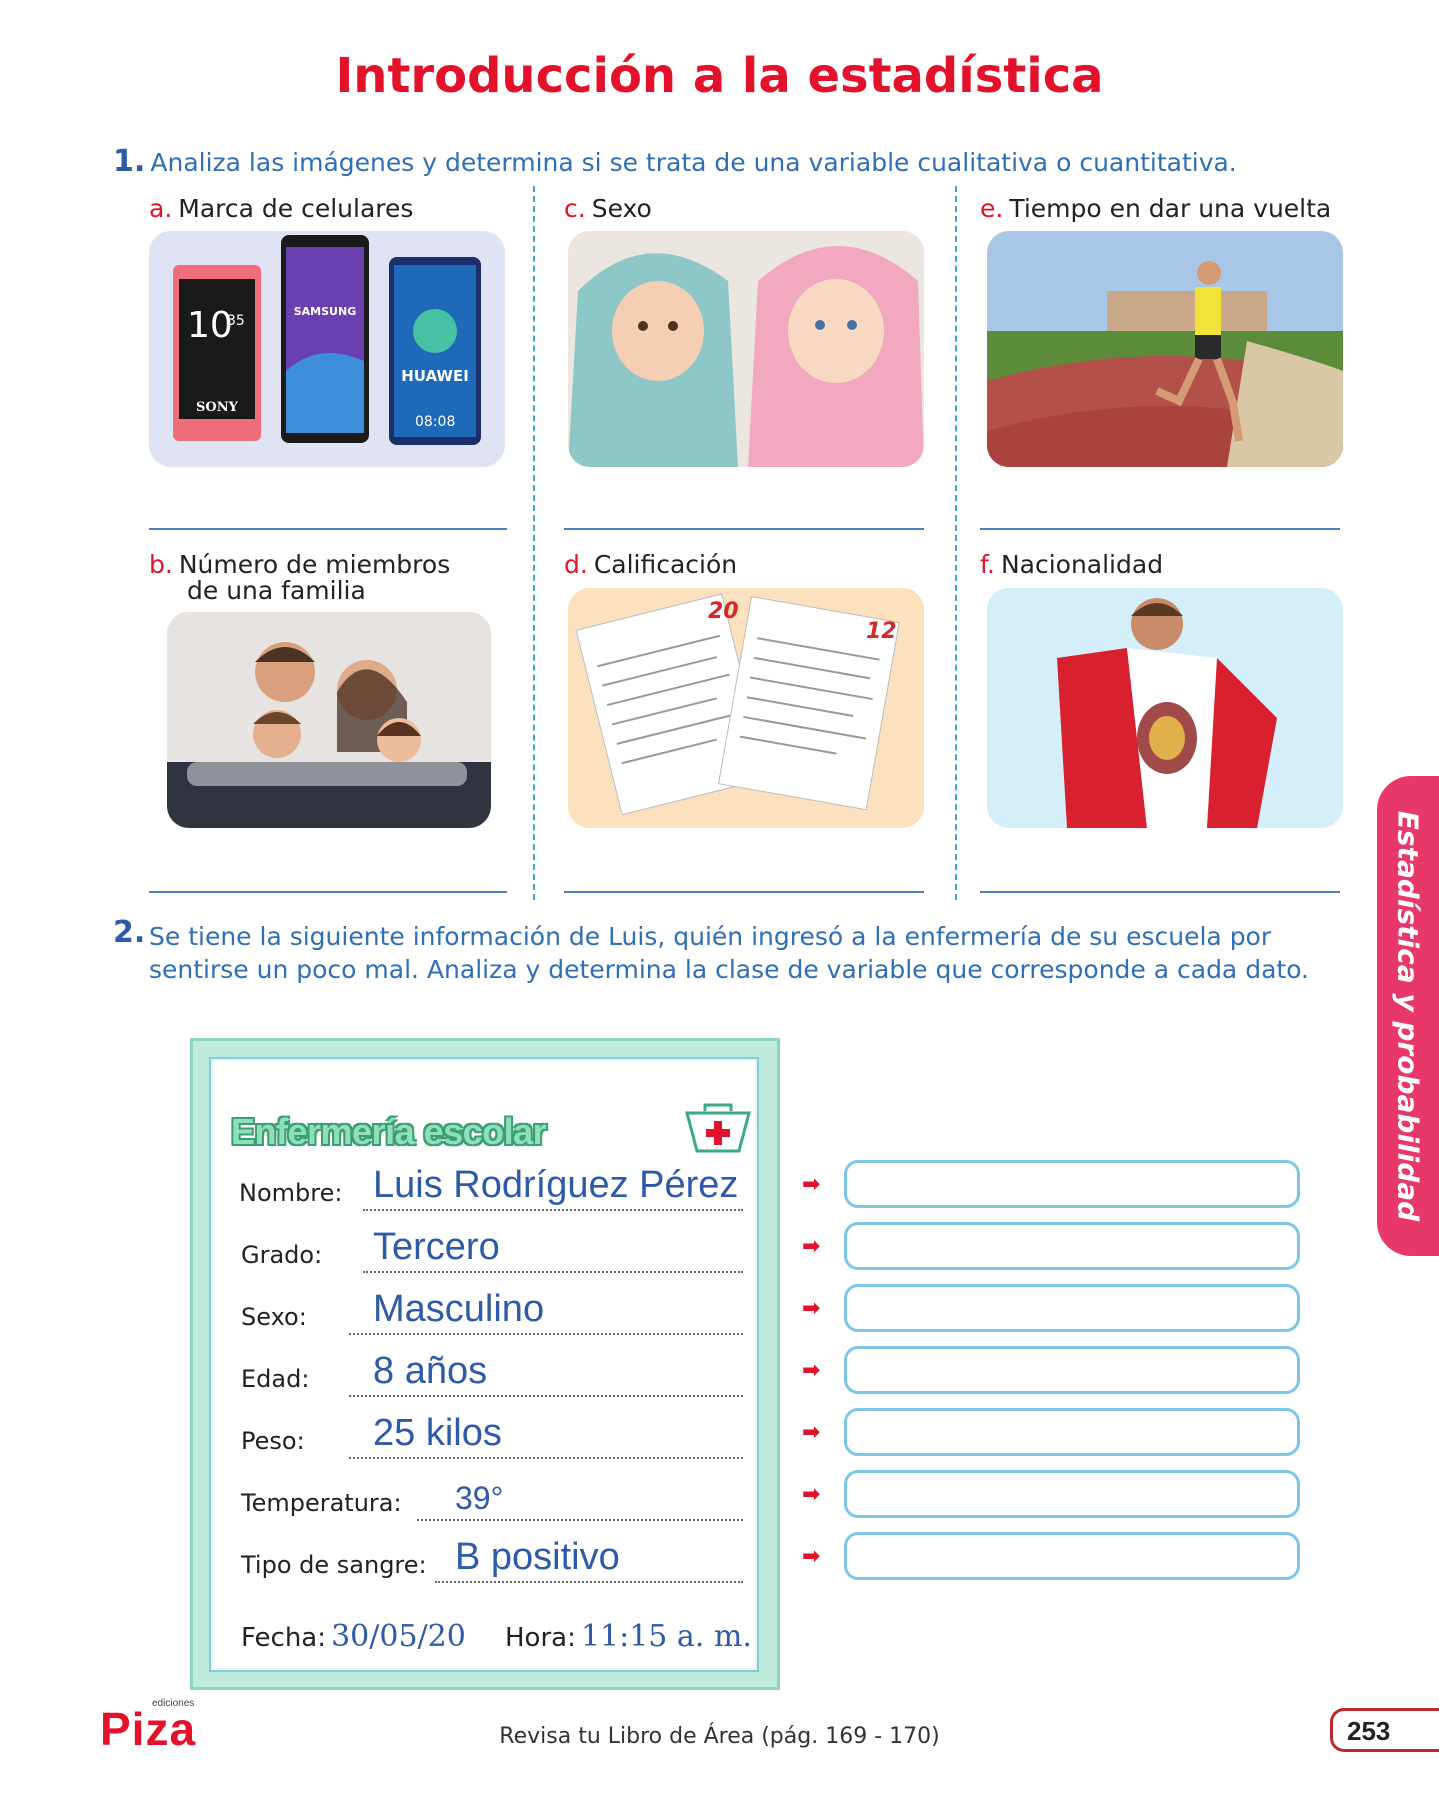 The image size is (1439, 1800). What do you see at coordinates (1072, 1556) in the screenshot?
I see `answer-box-tipo-sangre` at bounding box center [1072, 1556].